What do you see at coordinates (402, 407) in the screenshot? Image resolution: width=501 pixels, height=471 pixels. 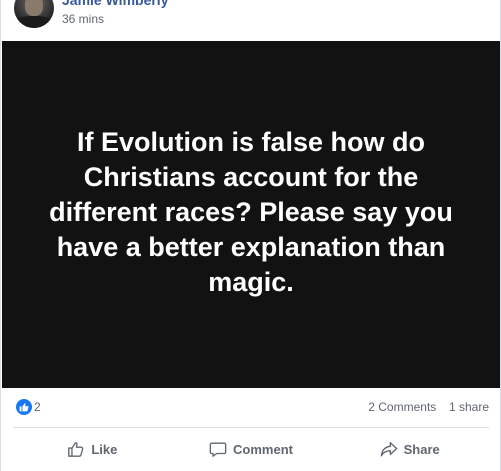 I see `comments-count-link: 2 Comments` at bounding box center [402, 407].